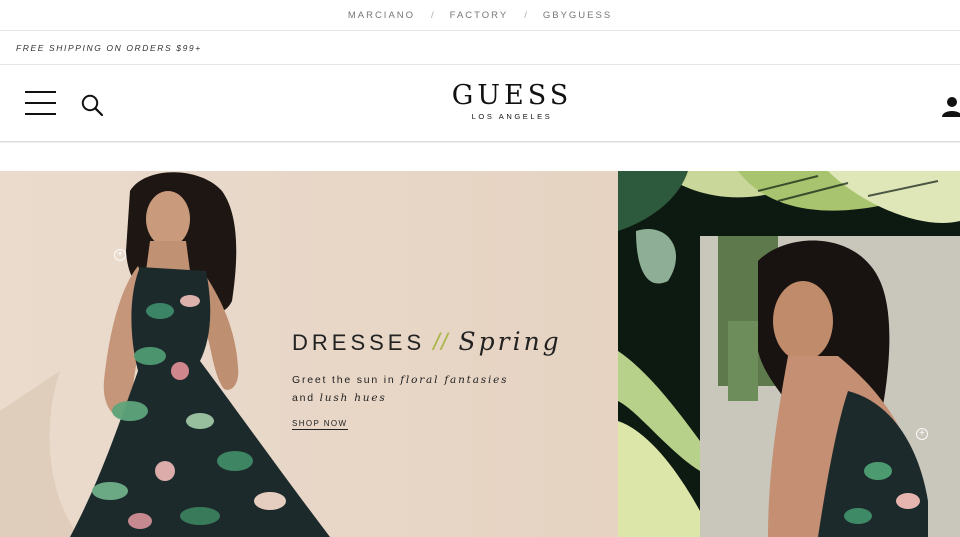 This screenshot has width=960, height=537. I want to click on promo-banner: FREE SHIPPING ON ORDERS $99+, so click(480, 48).